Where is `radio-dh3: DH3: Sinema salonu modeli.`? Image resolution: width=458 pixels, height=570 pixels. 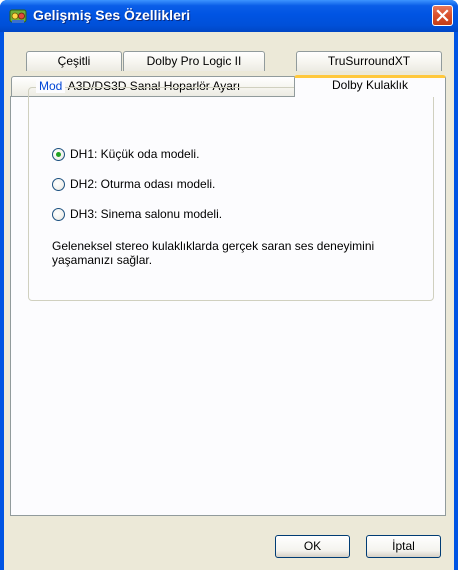 radio-dh3: DH3: Sinema salonu modeli. is located at coordinates (137, 214).